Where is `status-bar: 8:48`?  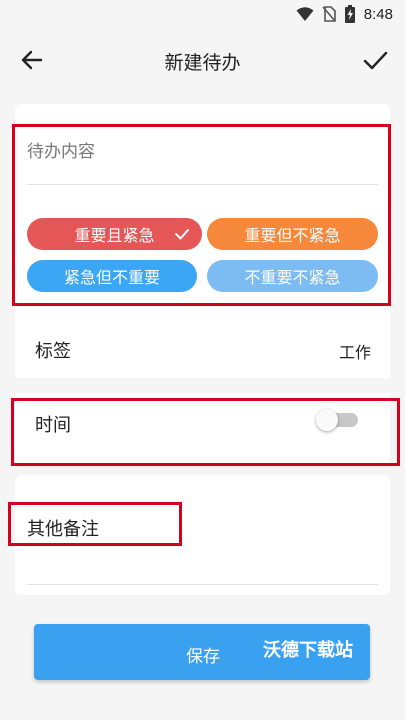
status-bar: 8:48 is located at coordinates (202, 14).